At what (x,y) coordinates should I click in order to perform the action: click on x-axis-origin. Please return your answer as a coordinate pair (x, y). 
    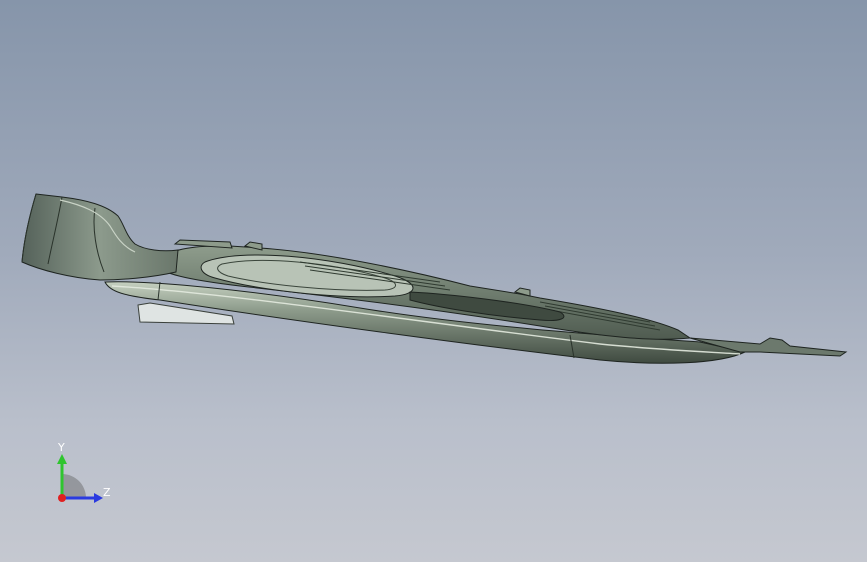
    Looking at the image, I should click on (62, 498).